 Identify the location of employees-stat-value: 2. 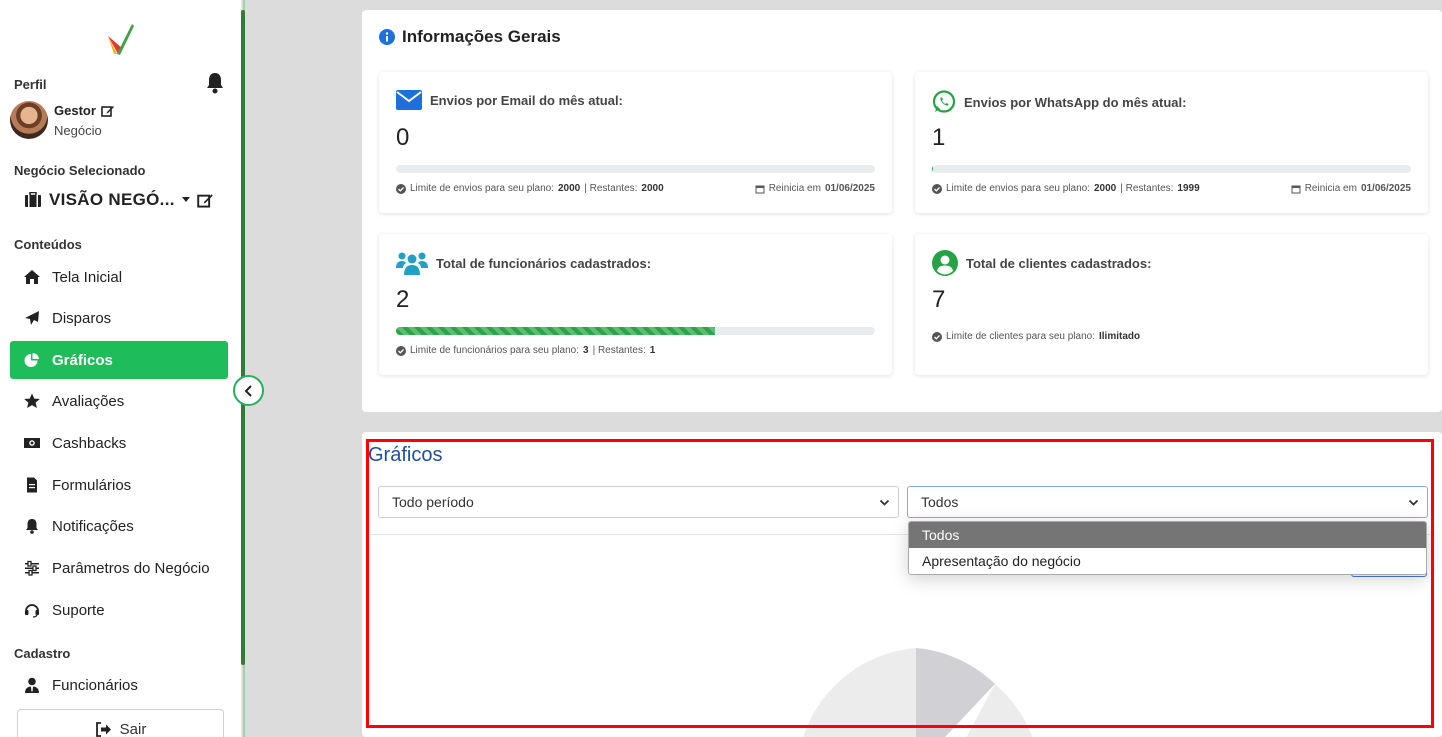
(403, 299).